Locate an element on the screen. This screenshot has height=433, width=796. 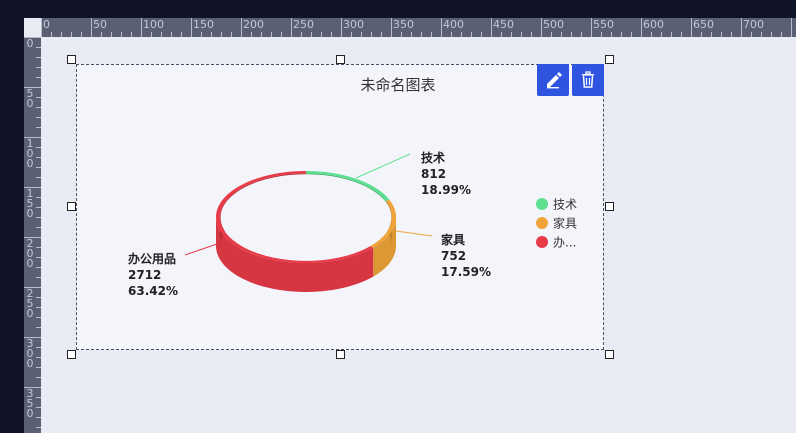
leader-line-办公用品 is located at coordinates (201, 249).